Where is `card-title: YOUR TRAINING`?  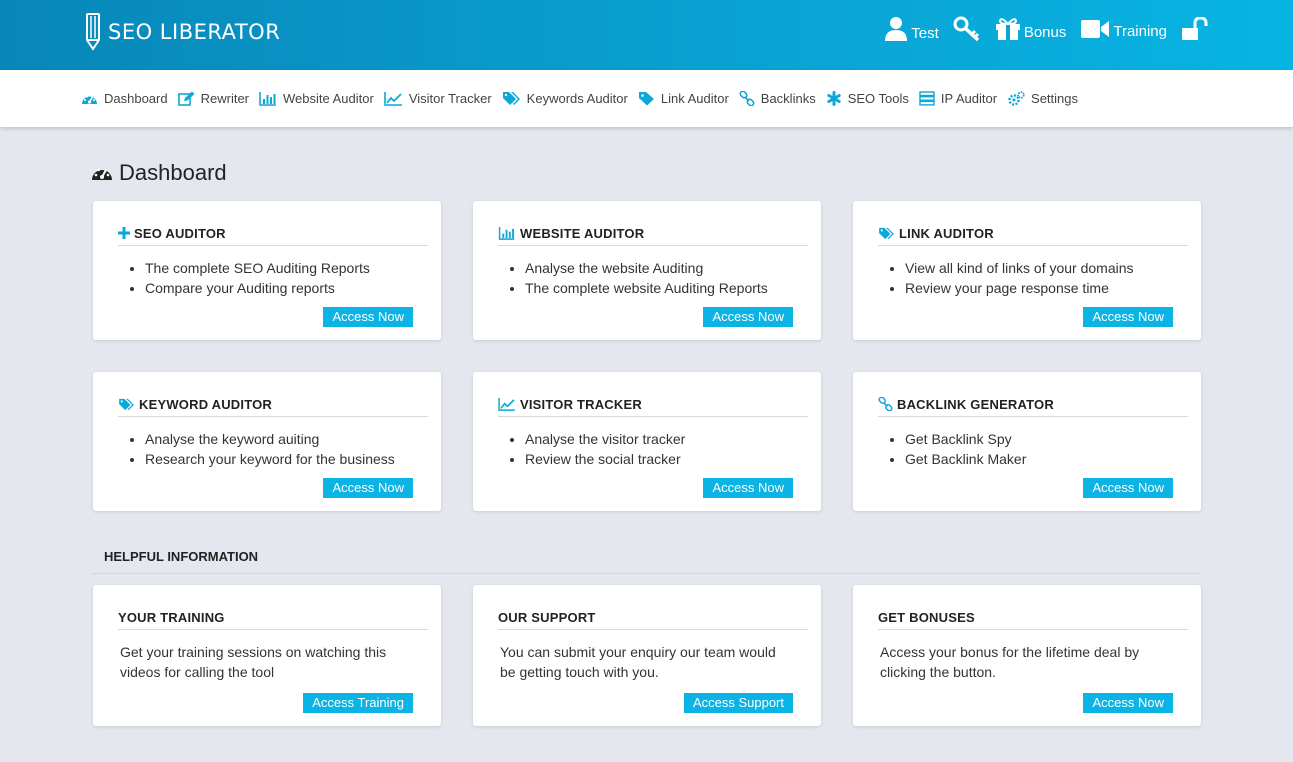 card-title: YOUR TRAINING is located at coordinates (171, 617).